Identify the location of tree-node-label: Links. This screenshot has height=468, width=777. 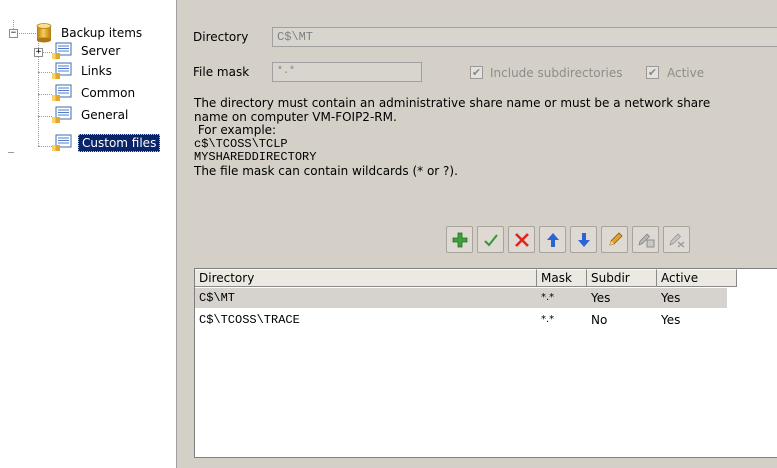
(96, 71).